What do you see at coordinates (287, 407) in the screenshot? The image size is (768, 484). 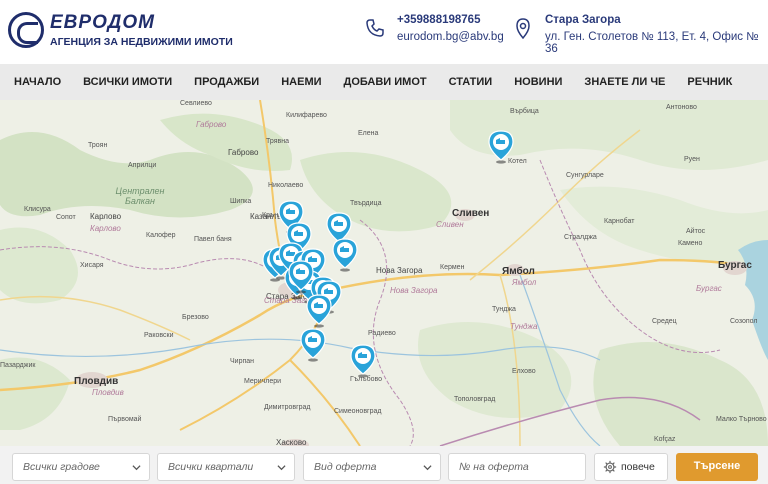 I see `map-place: Димитровград` at bounding box center [287, 407].